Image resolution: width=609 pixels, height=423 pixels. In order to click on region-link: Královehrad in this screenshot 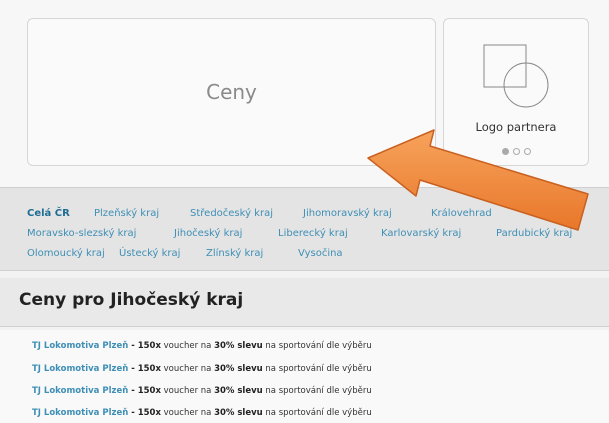, I will do `click(461, 213)`.